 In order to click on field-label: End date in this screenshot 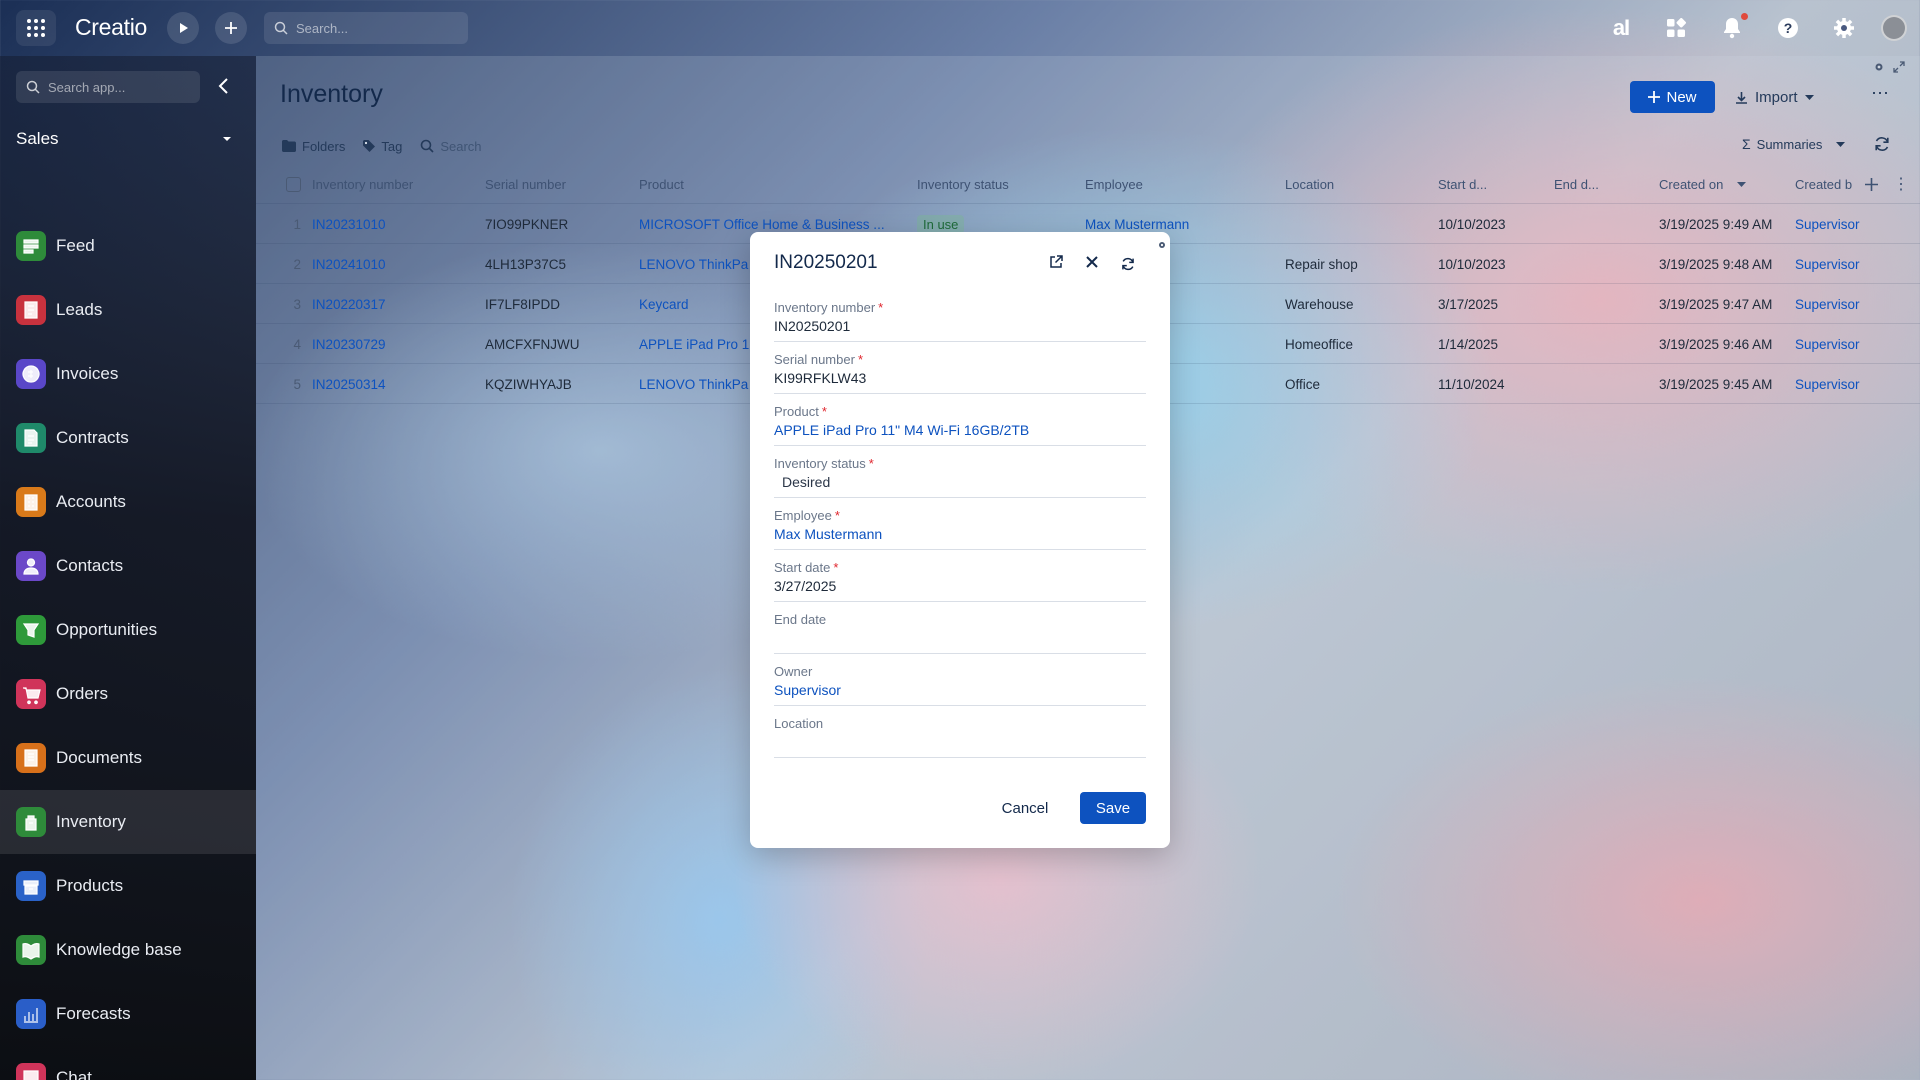, I will do `click(800, 619)`.